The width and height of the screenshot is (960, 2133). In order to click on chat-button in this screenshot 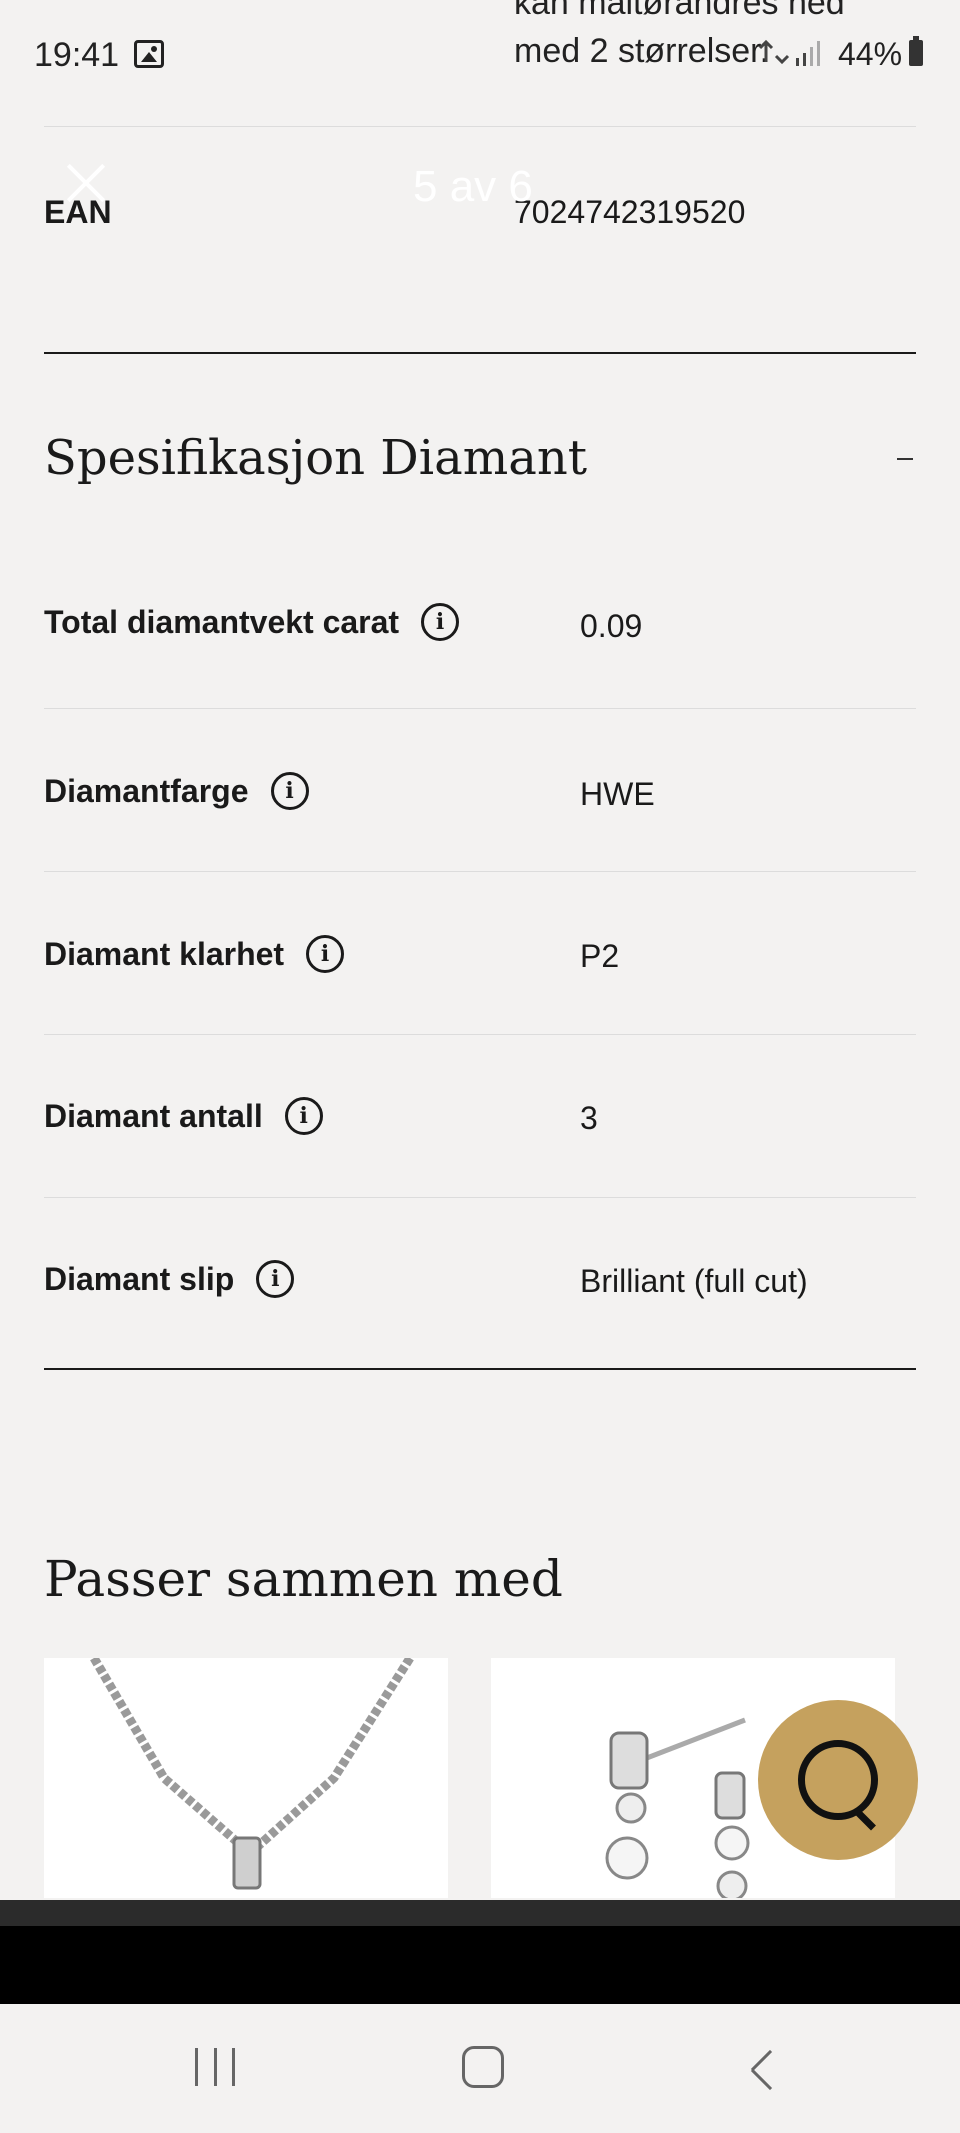, I will do `click(838, 1780)`.